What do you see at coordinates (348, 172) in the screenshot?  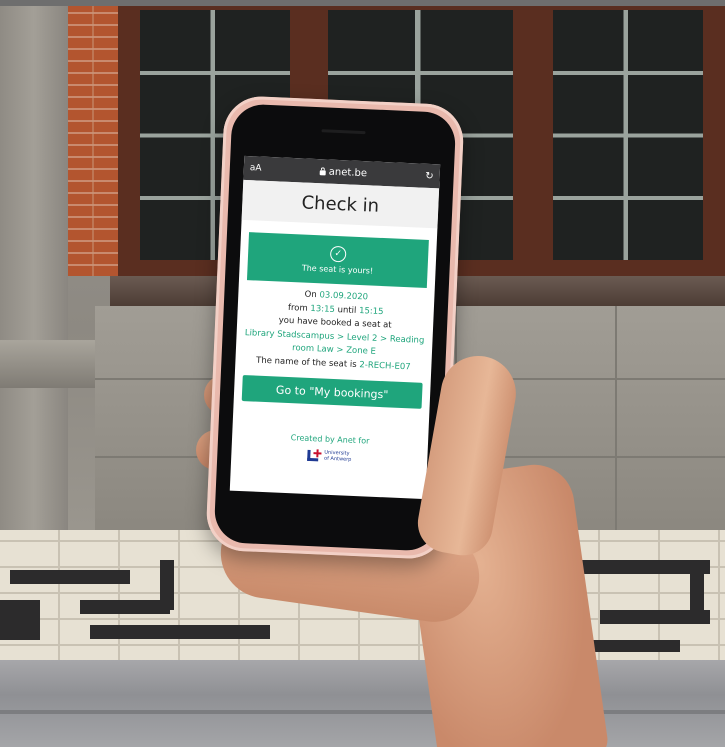 I see `url-text: anet.be` at bounding box center [348, 172].